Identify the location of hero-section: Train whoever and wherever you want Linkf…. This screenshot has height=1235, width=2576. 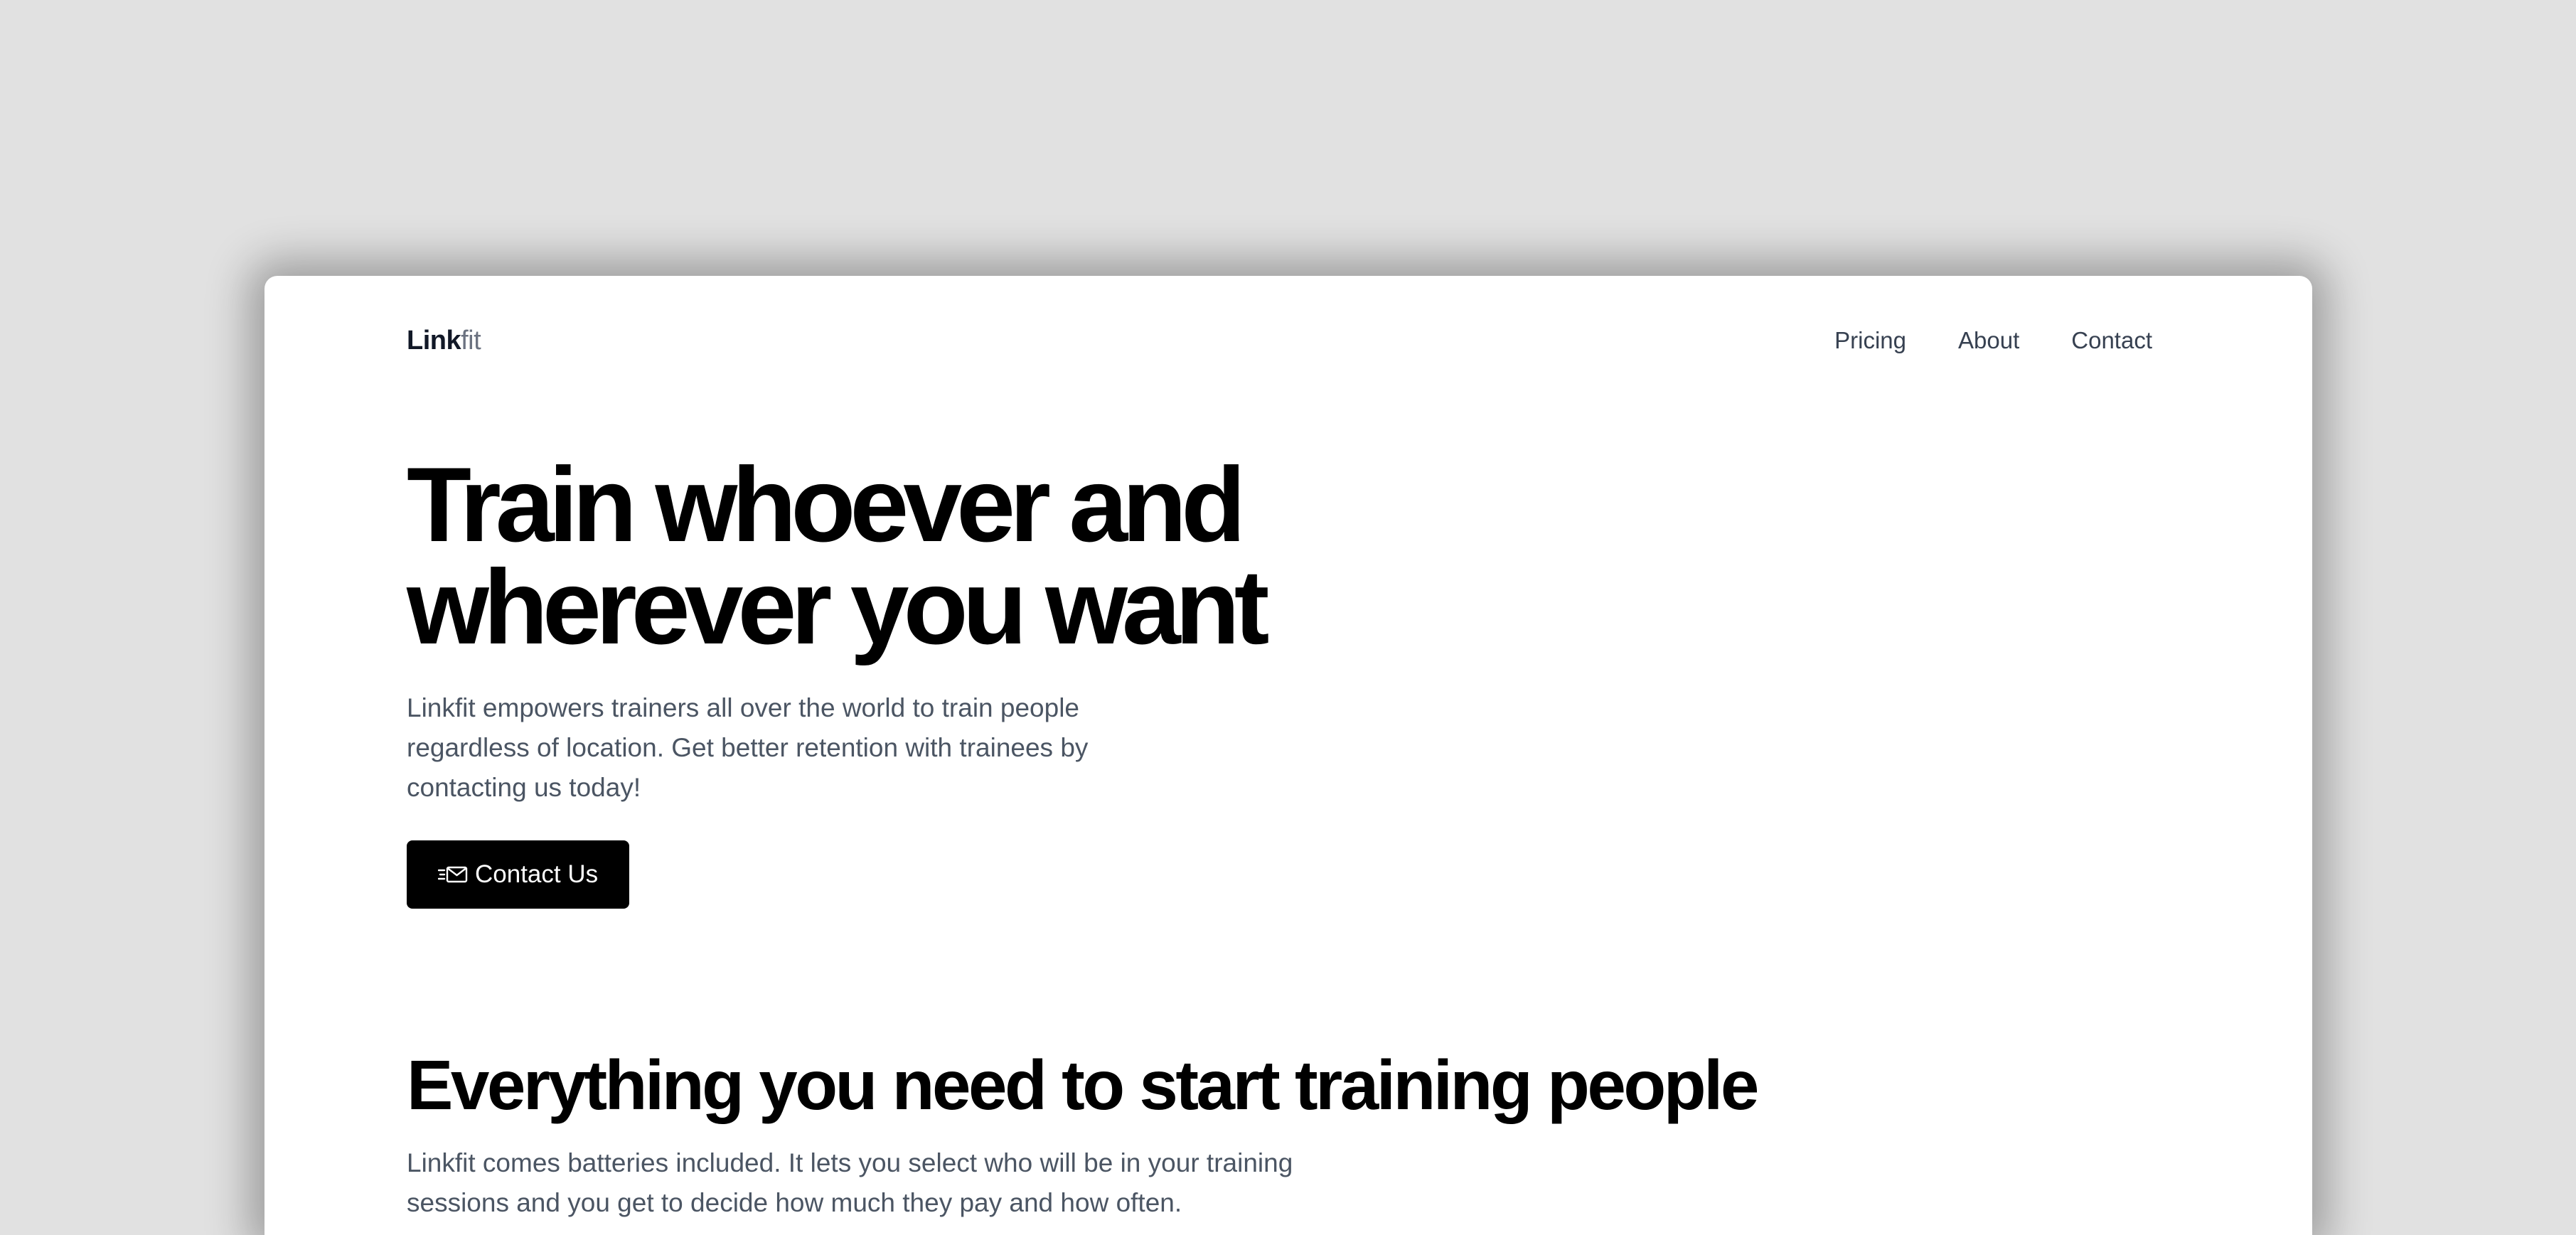
(904, 680).